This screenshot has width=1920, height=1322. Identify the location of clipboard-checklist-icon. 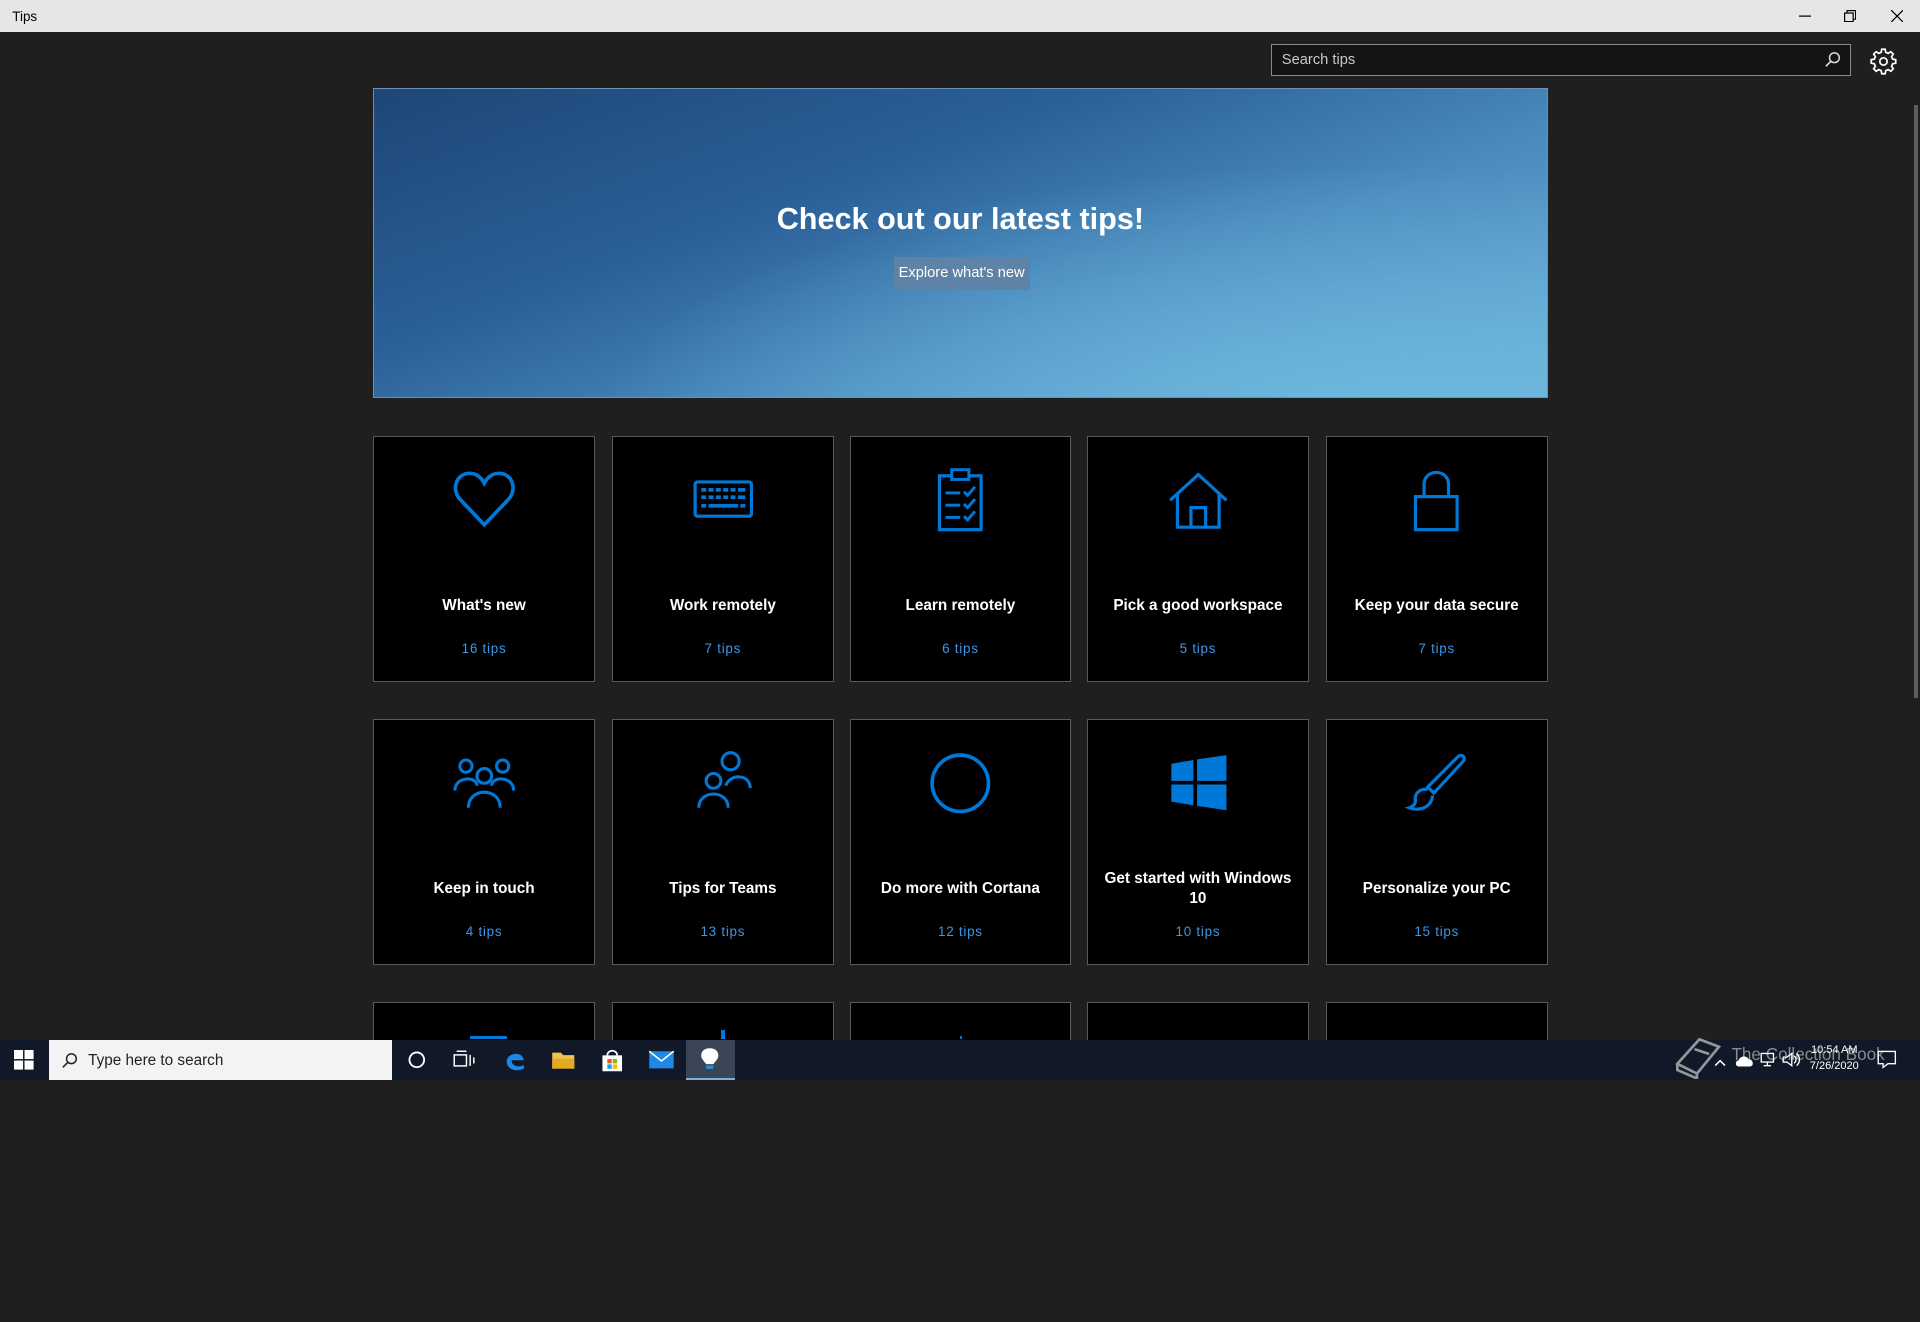
(960, 500).